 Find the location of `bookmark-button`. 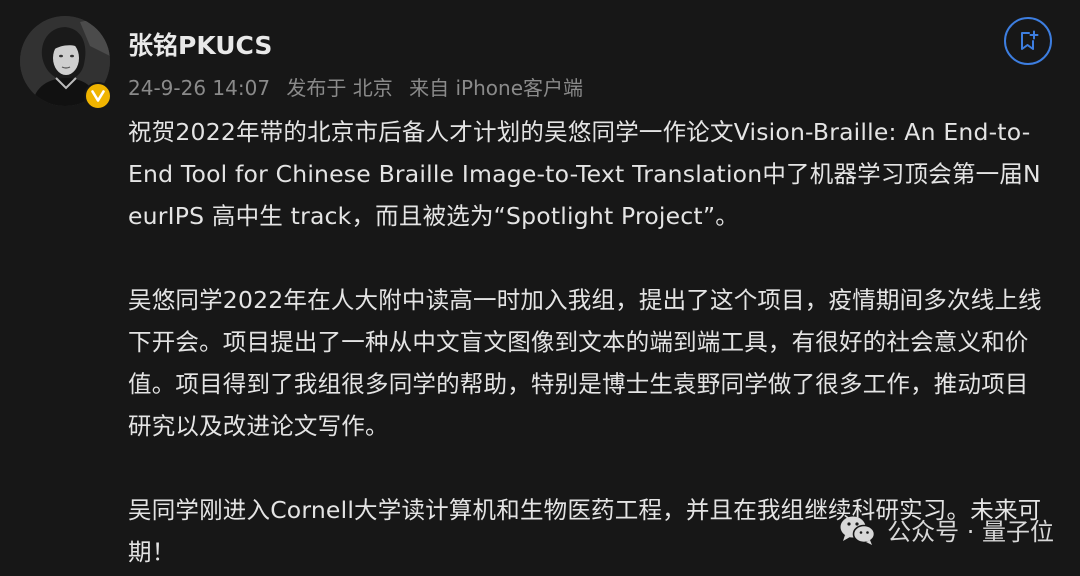

bookmark-button is located at coordinates (1028, 41).